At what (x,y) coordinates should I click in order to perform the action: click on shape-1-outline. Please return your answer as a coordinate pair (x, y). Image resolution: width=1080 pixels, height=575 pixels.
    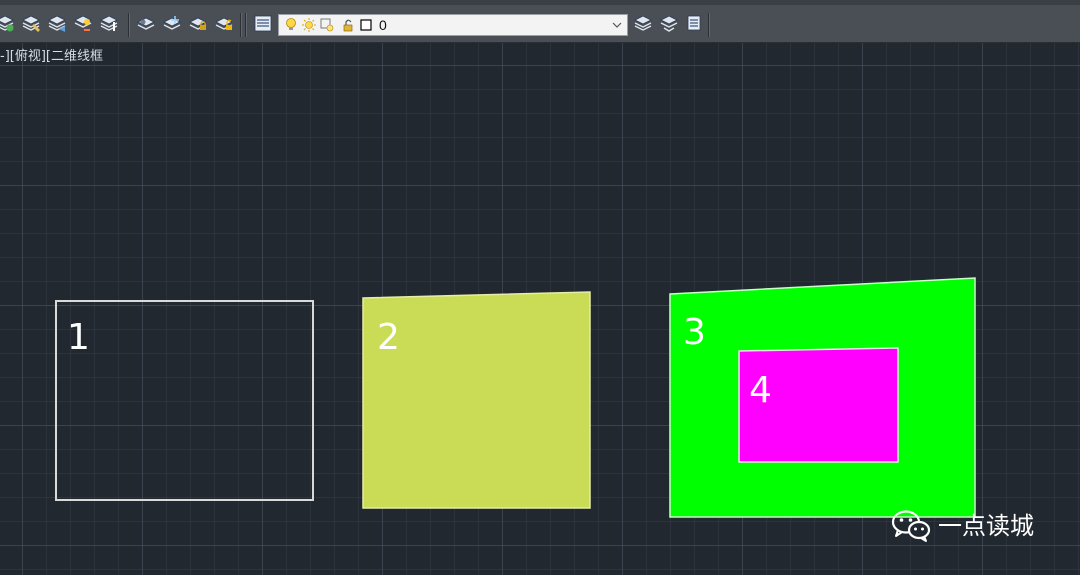
    Looking at the image, I should click on (184, 400).